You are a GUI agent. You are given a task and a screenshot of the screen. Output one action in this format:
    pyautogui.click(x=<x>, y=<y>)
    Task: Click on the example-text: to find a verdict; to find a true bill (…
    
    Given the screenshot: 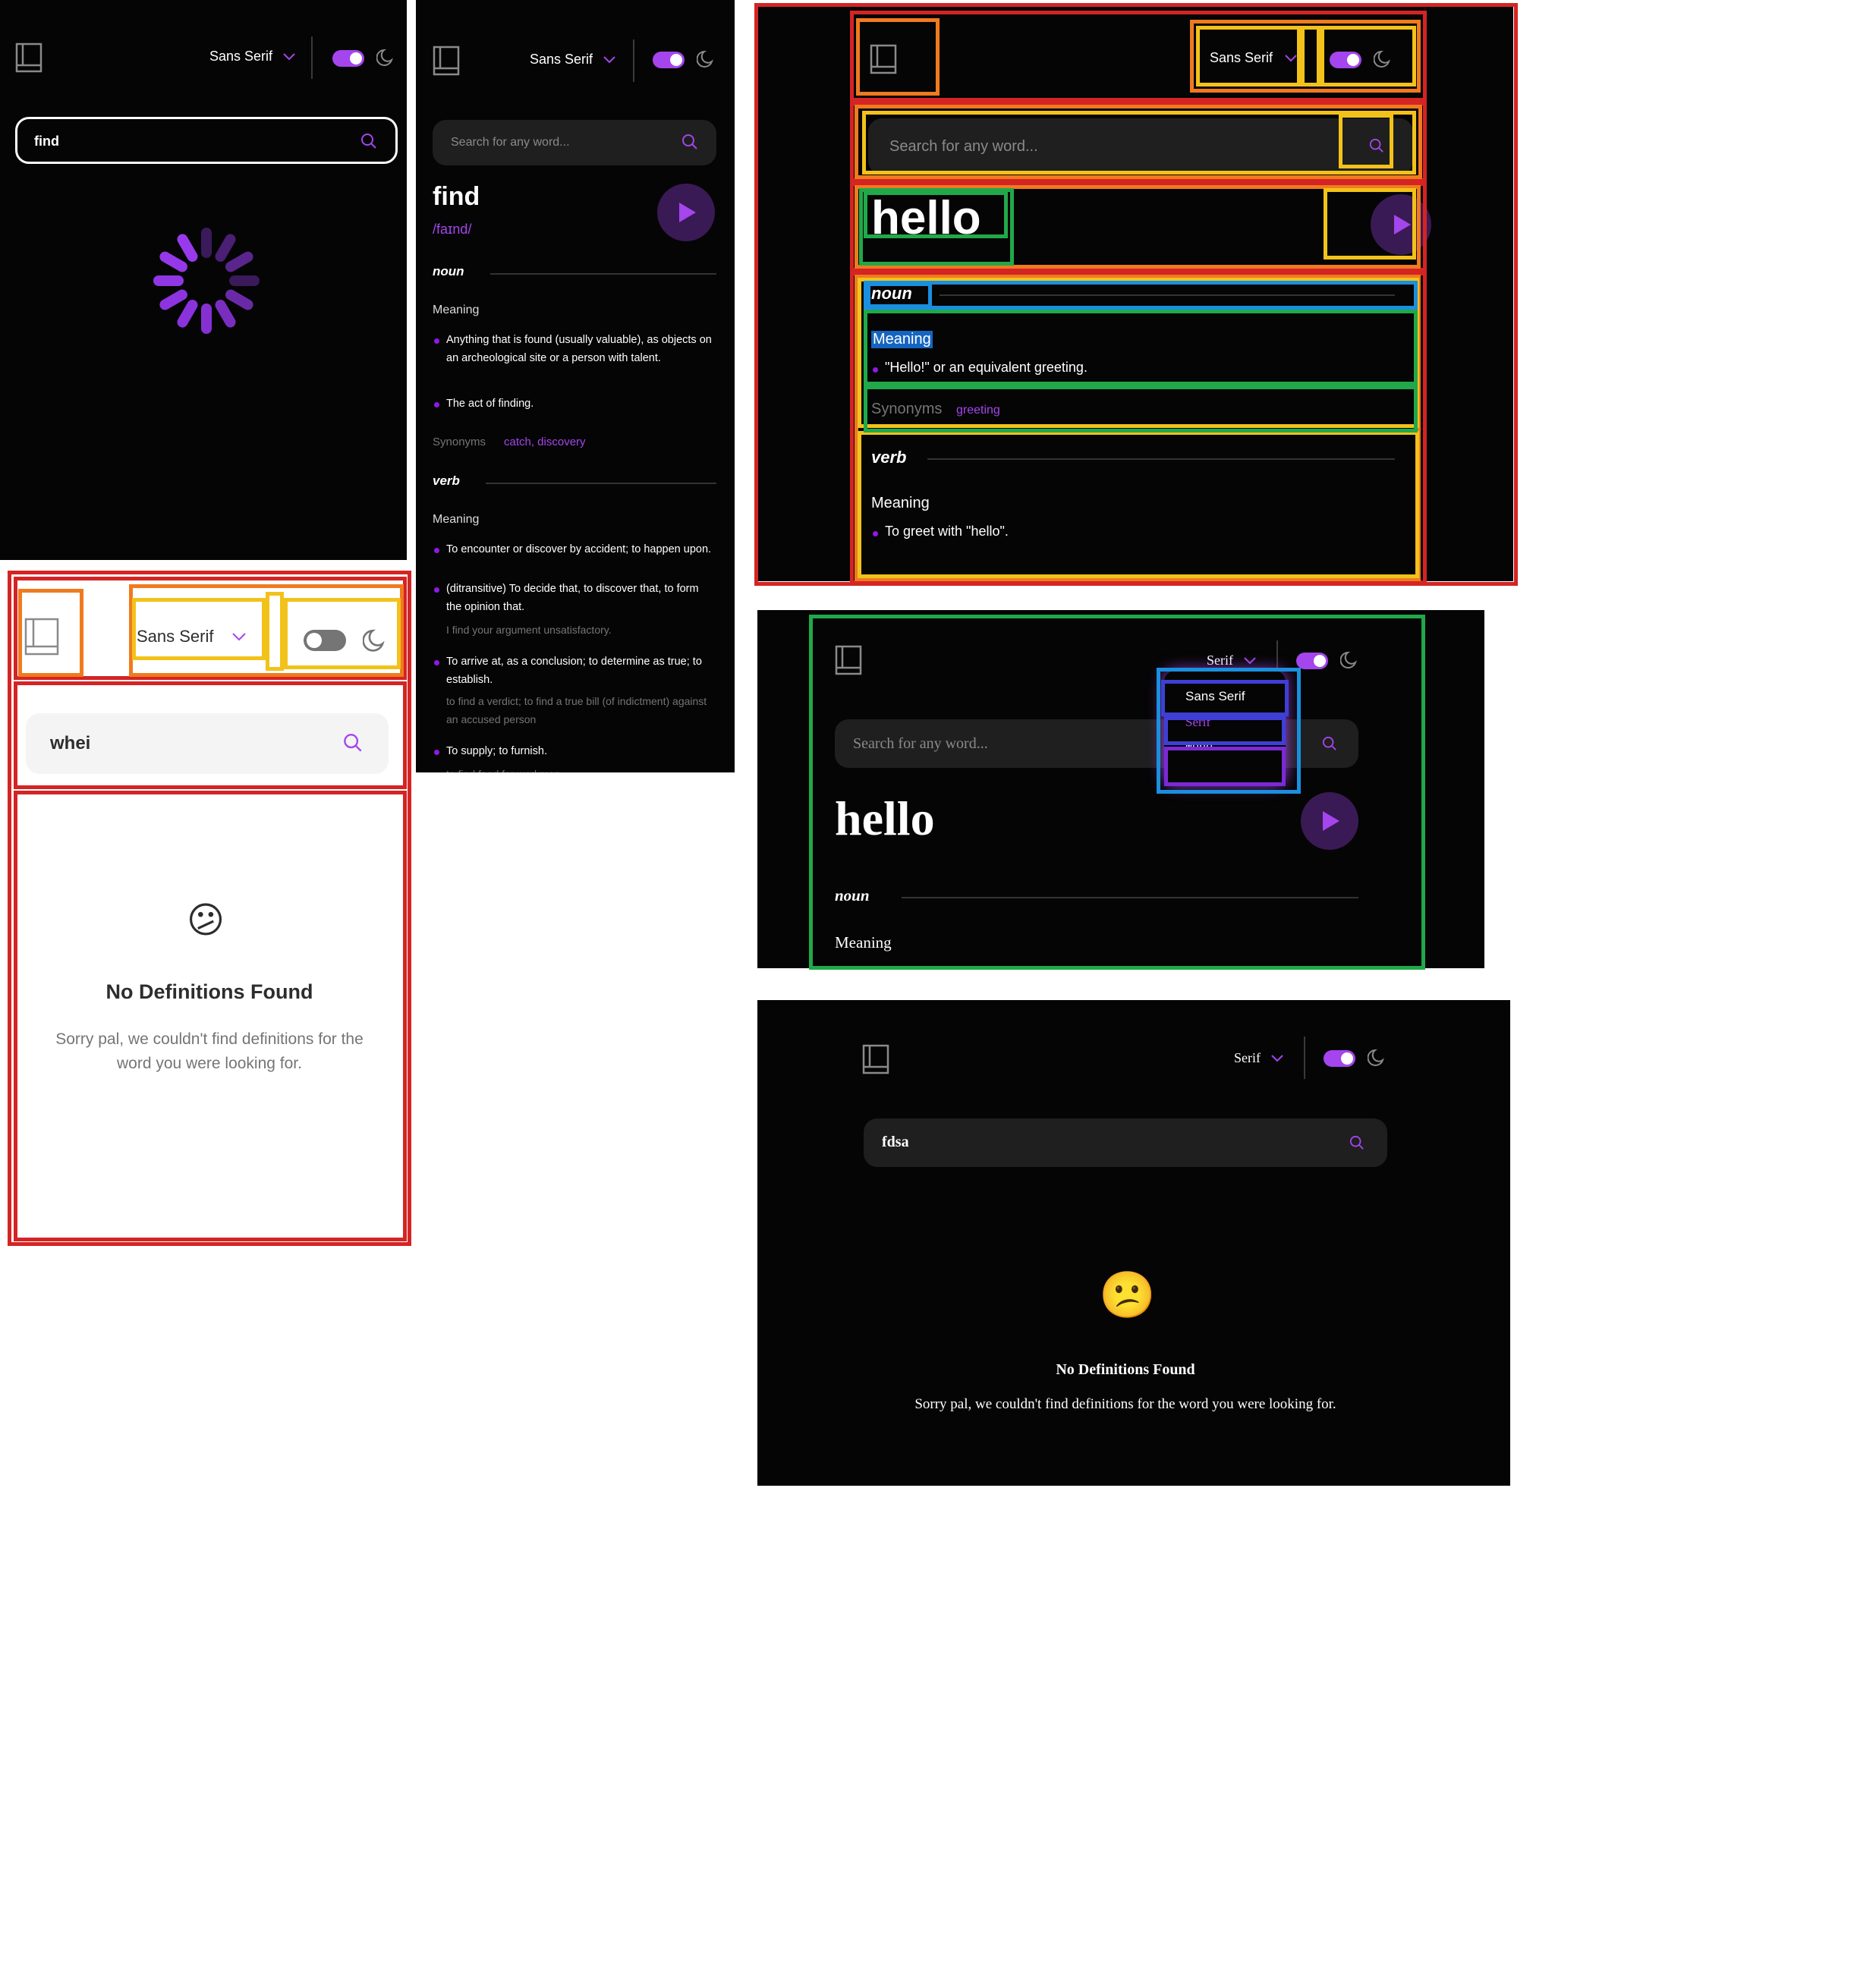 What is the action you would take?
    pyautogui.click(x=576, y=710)
    